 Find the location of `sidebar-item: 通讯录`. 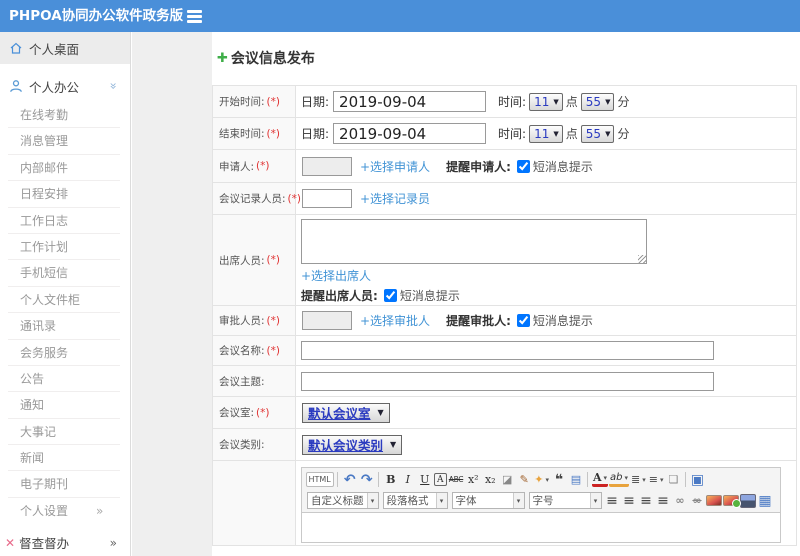

sidebar-item: 通讯录 is located at coordinates (64, 326).